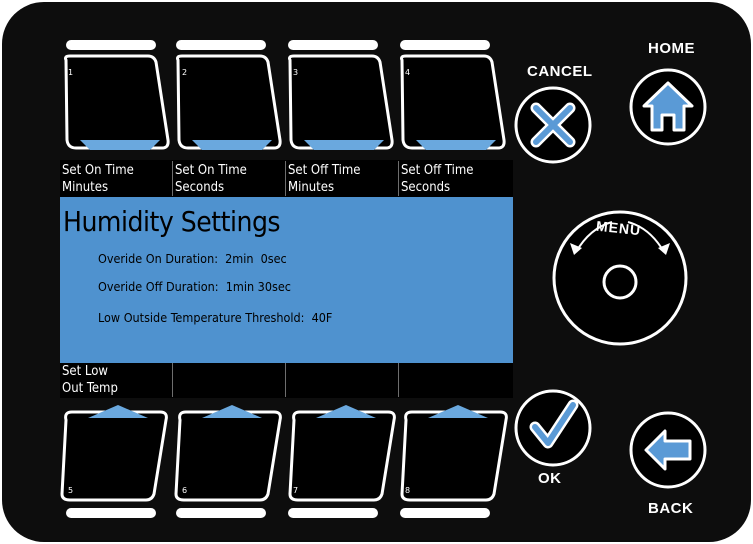  Describe the element at coordinates (185, 72) in the screenshot. I see `softkey-number: 2` at that location.